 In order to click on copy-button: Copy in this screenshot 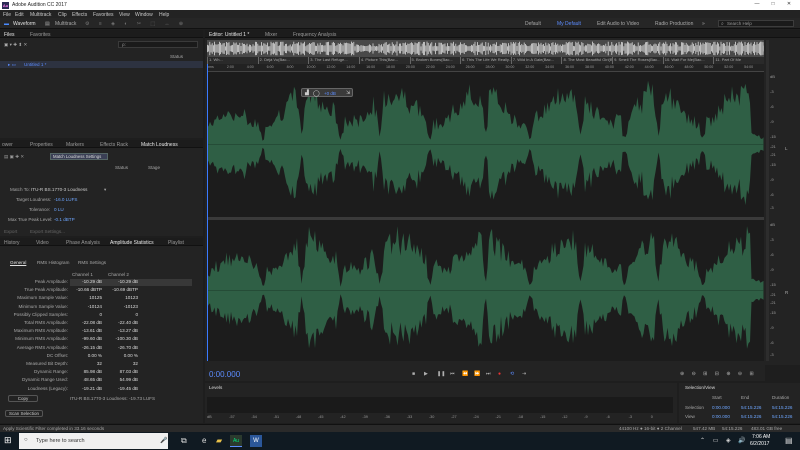, I will do `click(23, 398)`.